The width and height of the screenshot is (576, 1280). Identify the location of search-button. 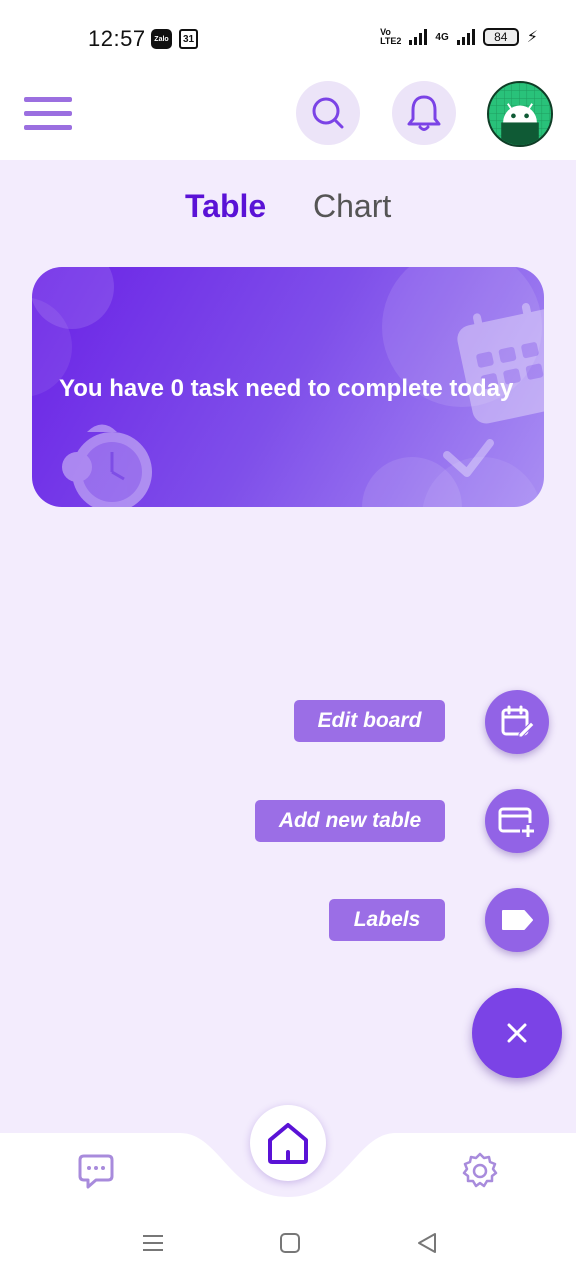
(328, 113).